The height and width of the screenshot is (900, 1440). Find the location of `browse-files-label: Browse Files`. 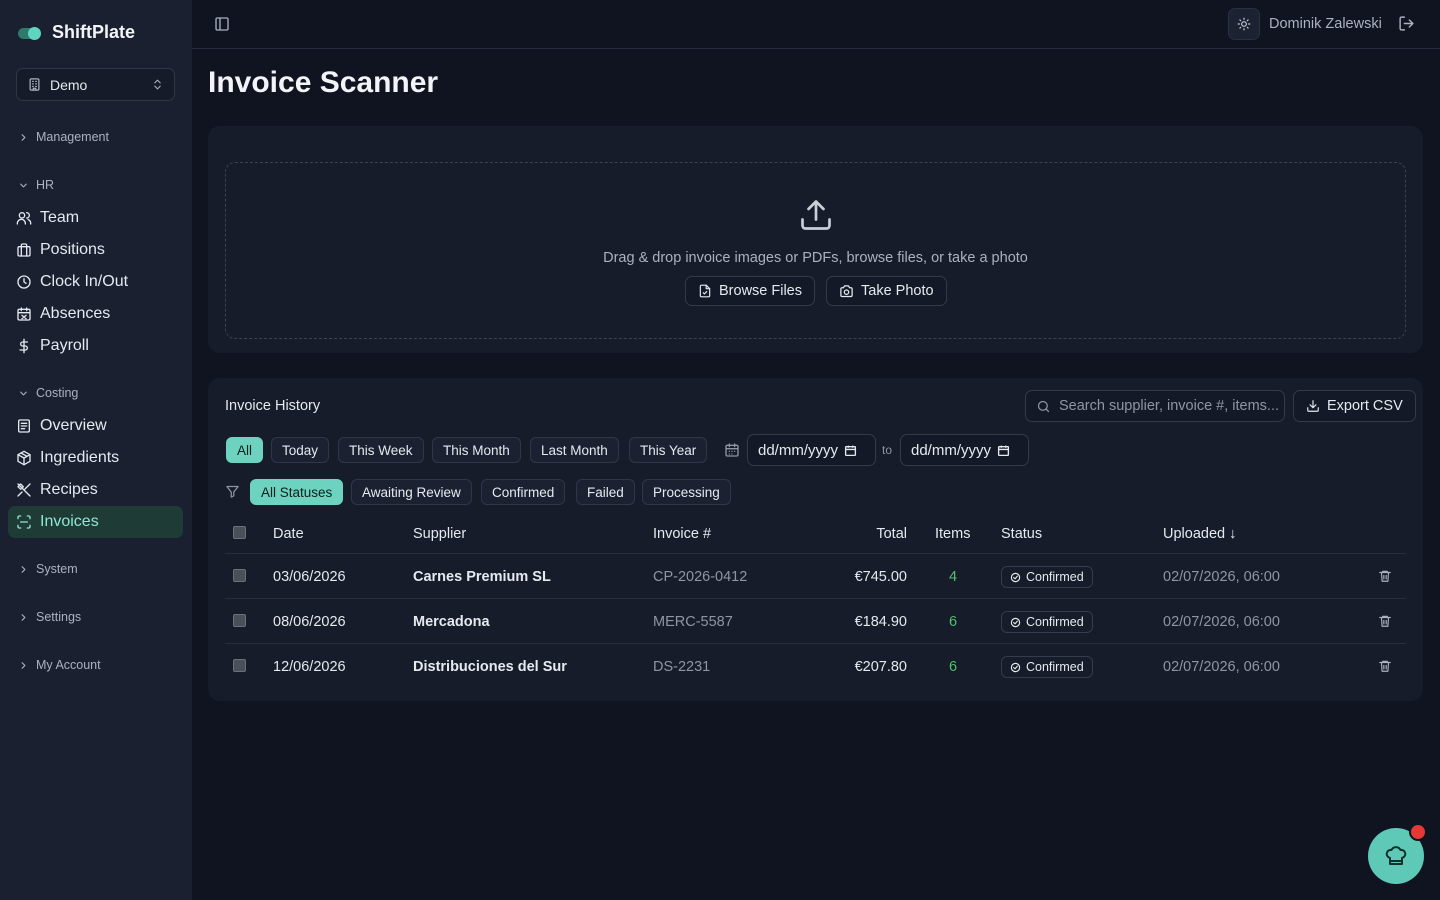

browse-files-label: Browse Files is located at coordinates (760, 291).